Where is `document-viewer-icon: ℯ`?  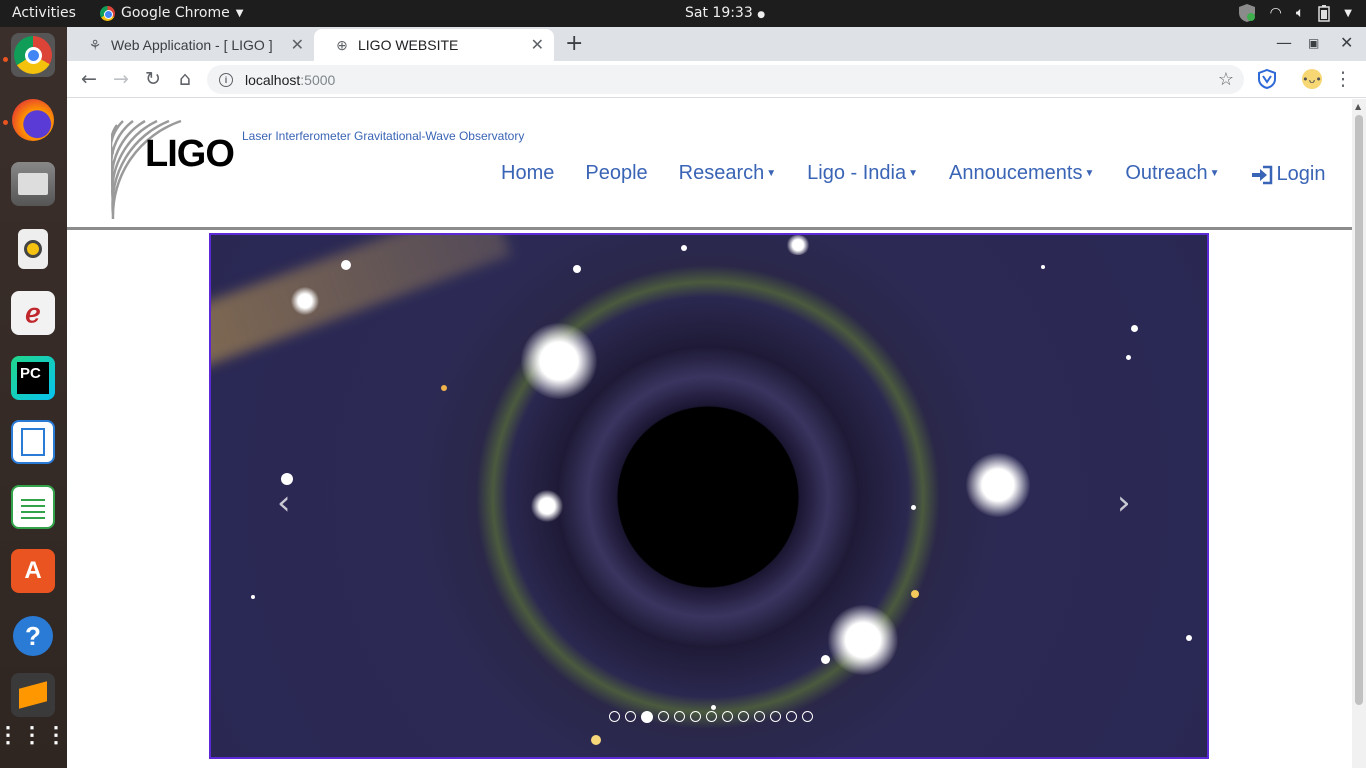 document-viewer-icon: ℯ is located at coordinates (33, 313).